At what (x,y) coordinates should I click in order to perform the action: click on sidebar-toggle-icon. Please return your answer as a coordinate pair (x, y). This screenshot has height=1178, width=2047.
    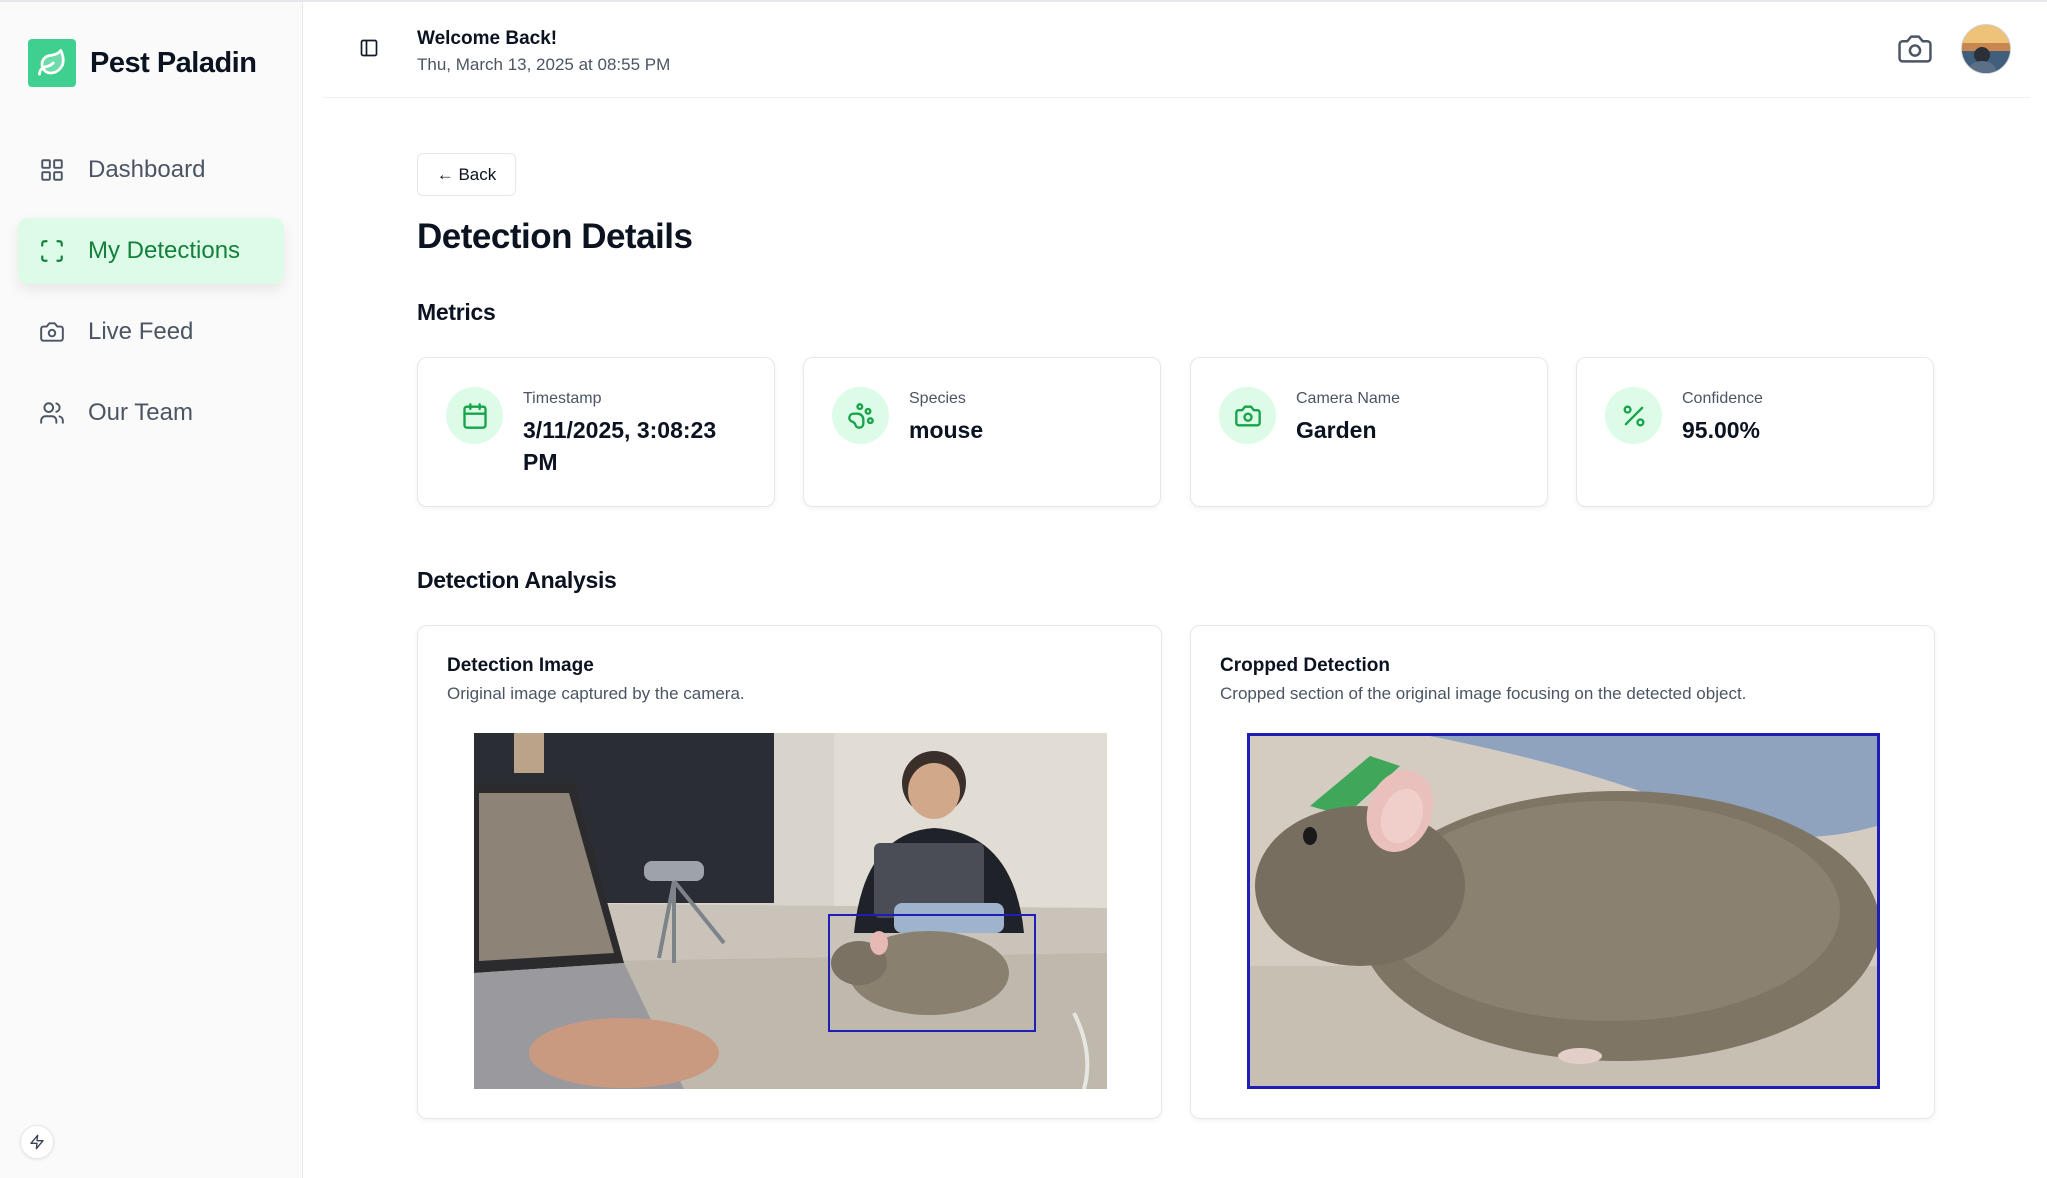
    Looking at the image, I should click on (371, 50).